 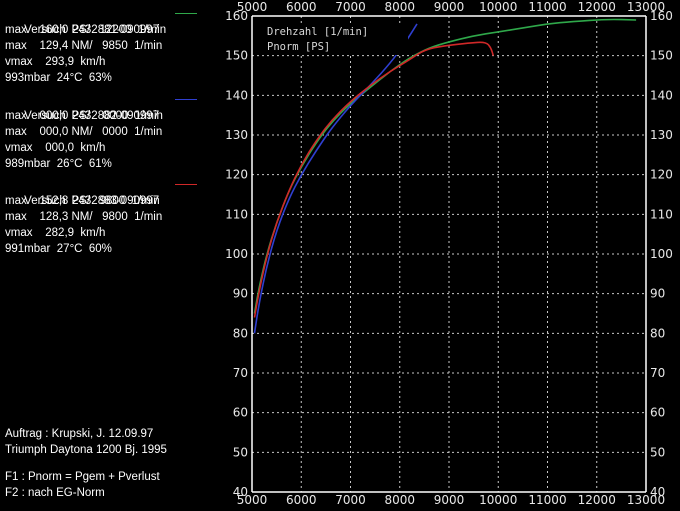 I want to click on x-tick-label-top: 12000, so click(x=597, y=7).